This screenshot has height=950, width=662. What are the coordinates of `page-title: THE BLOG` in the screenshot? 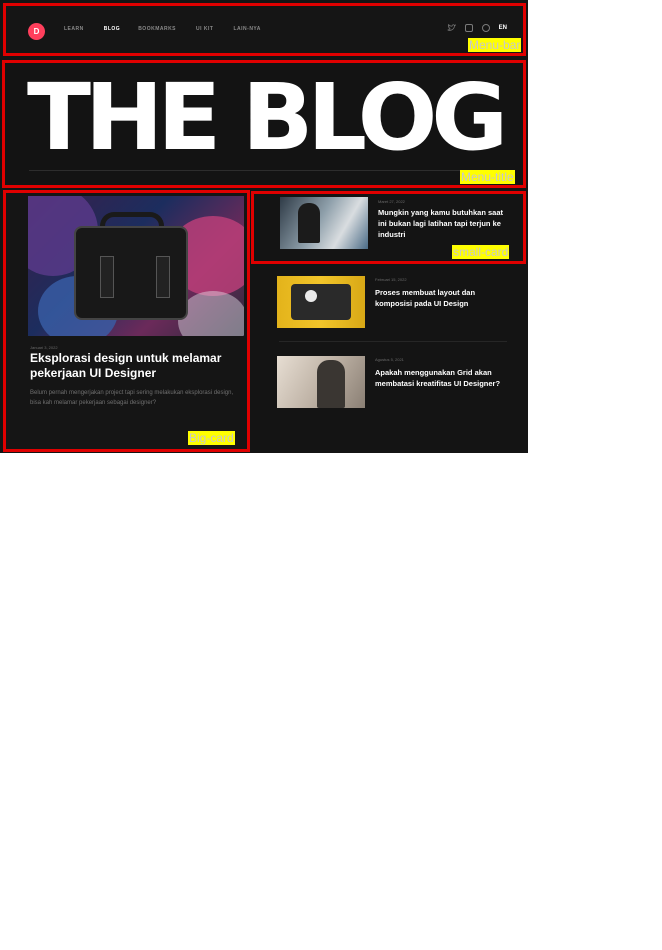 It's located at (267, 117).